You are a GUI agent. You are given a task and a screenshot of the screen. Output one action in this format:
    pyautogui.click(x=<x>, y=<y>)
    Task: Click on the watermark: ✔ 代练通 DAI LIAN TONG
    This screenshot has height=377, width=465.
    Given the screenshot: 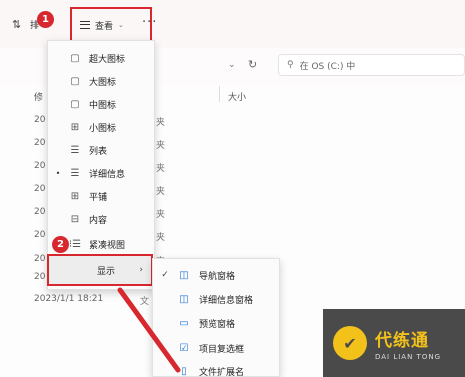 What is the action you would take?
    pyautogui.click(x=394, y=343)
    